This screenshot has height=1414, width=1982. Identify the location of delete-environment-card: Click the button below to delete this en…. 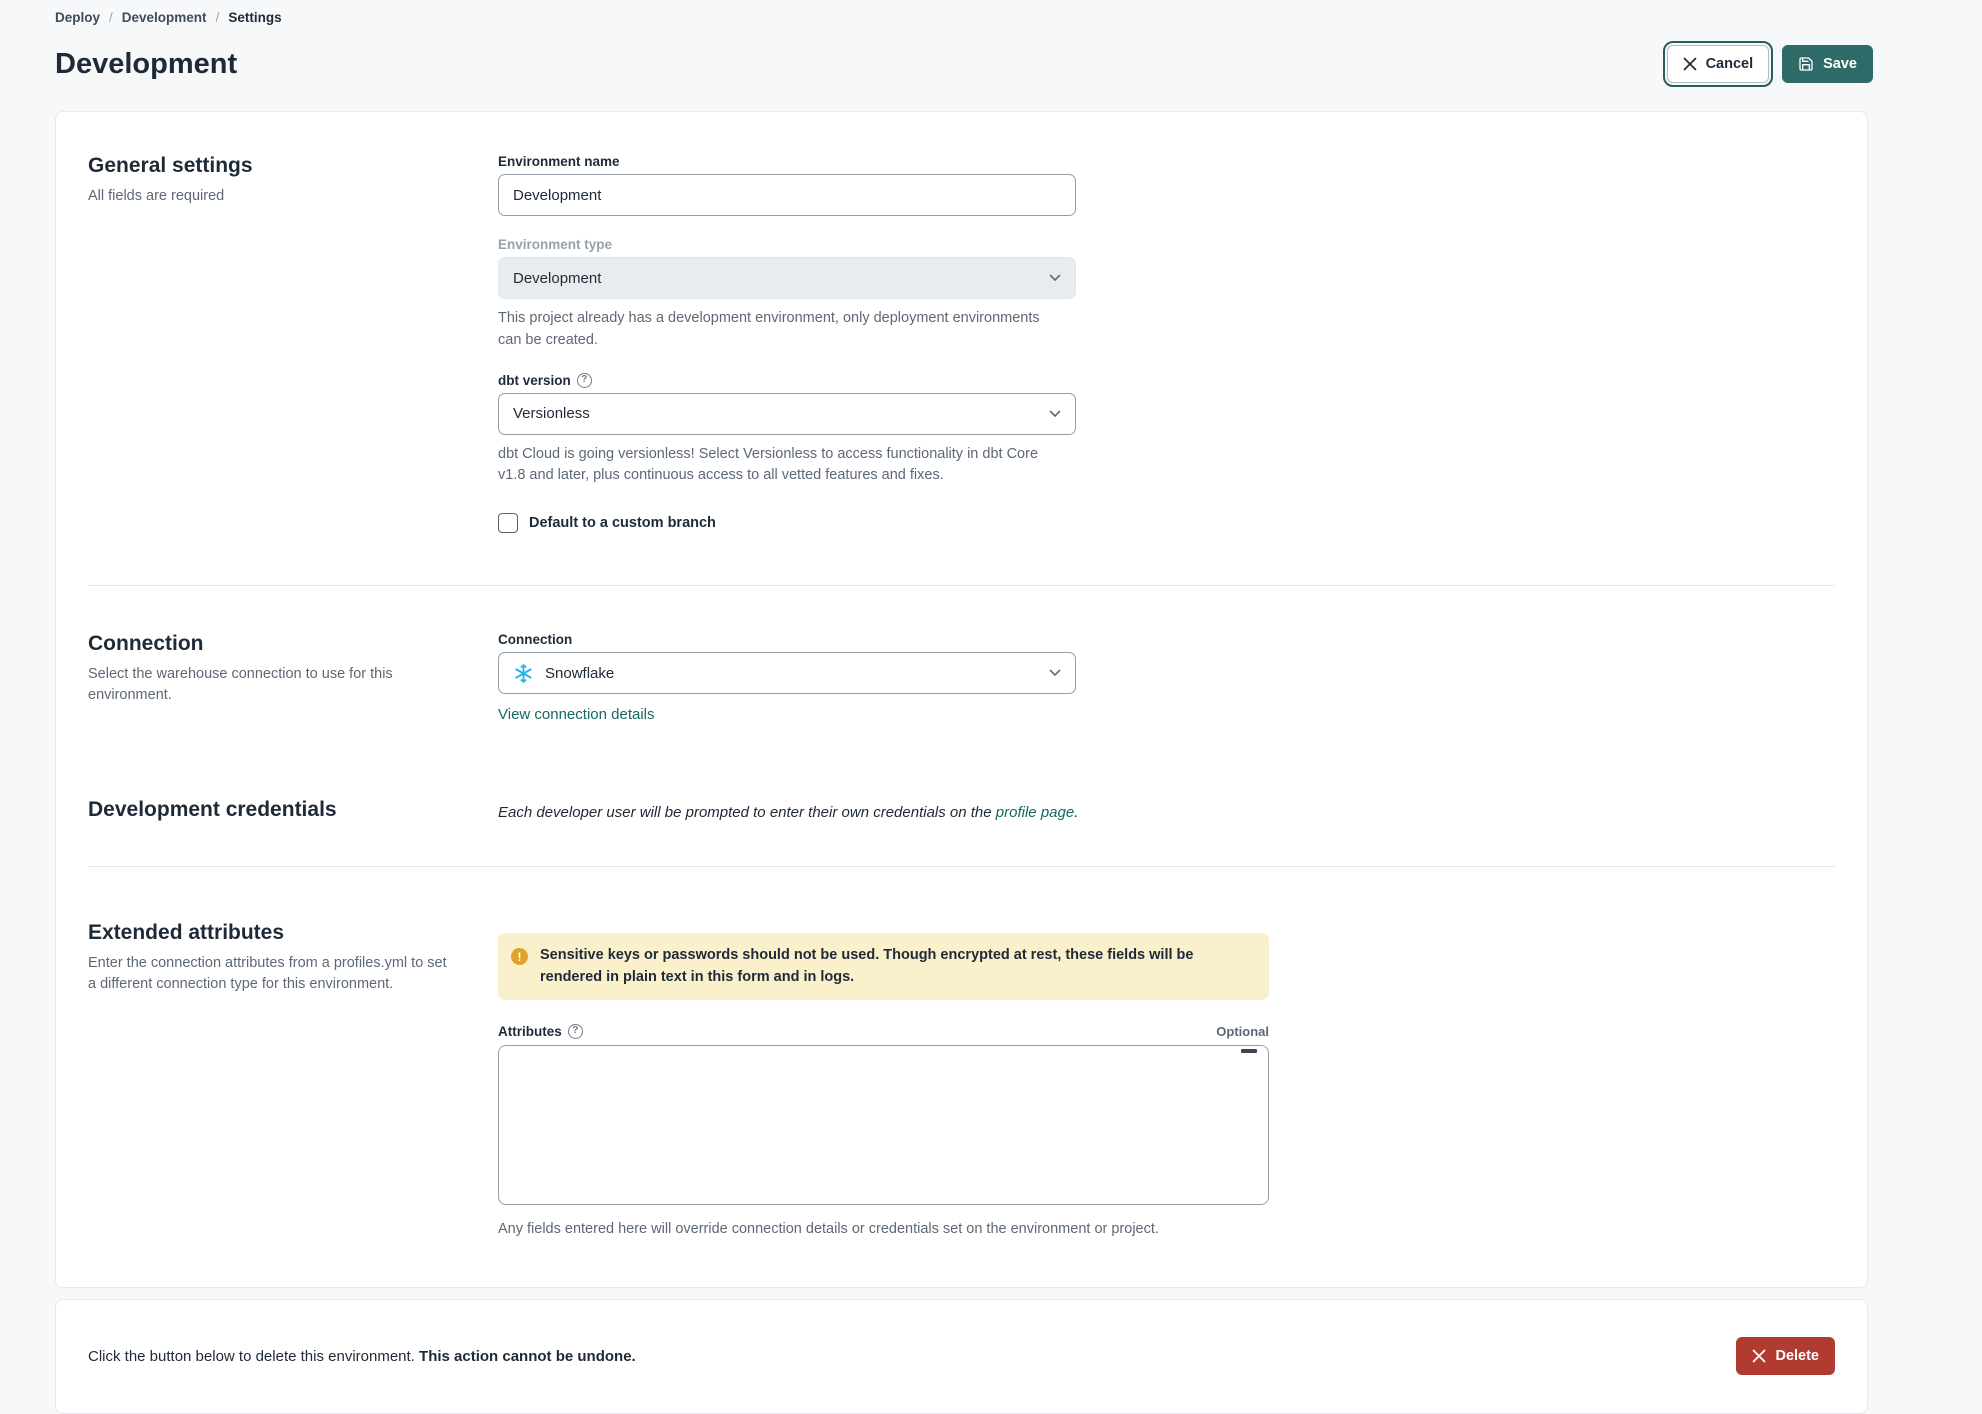
(961, 1356).